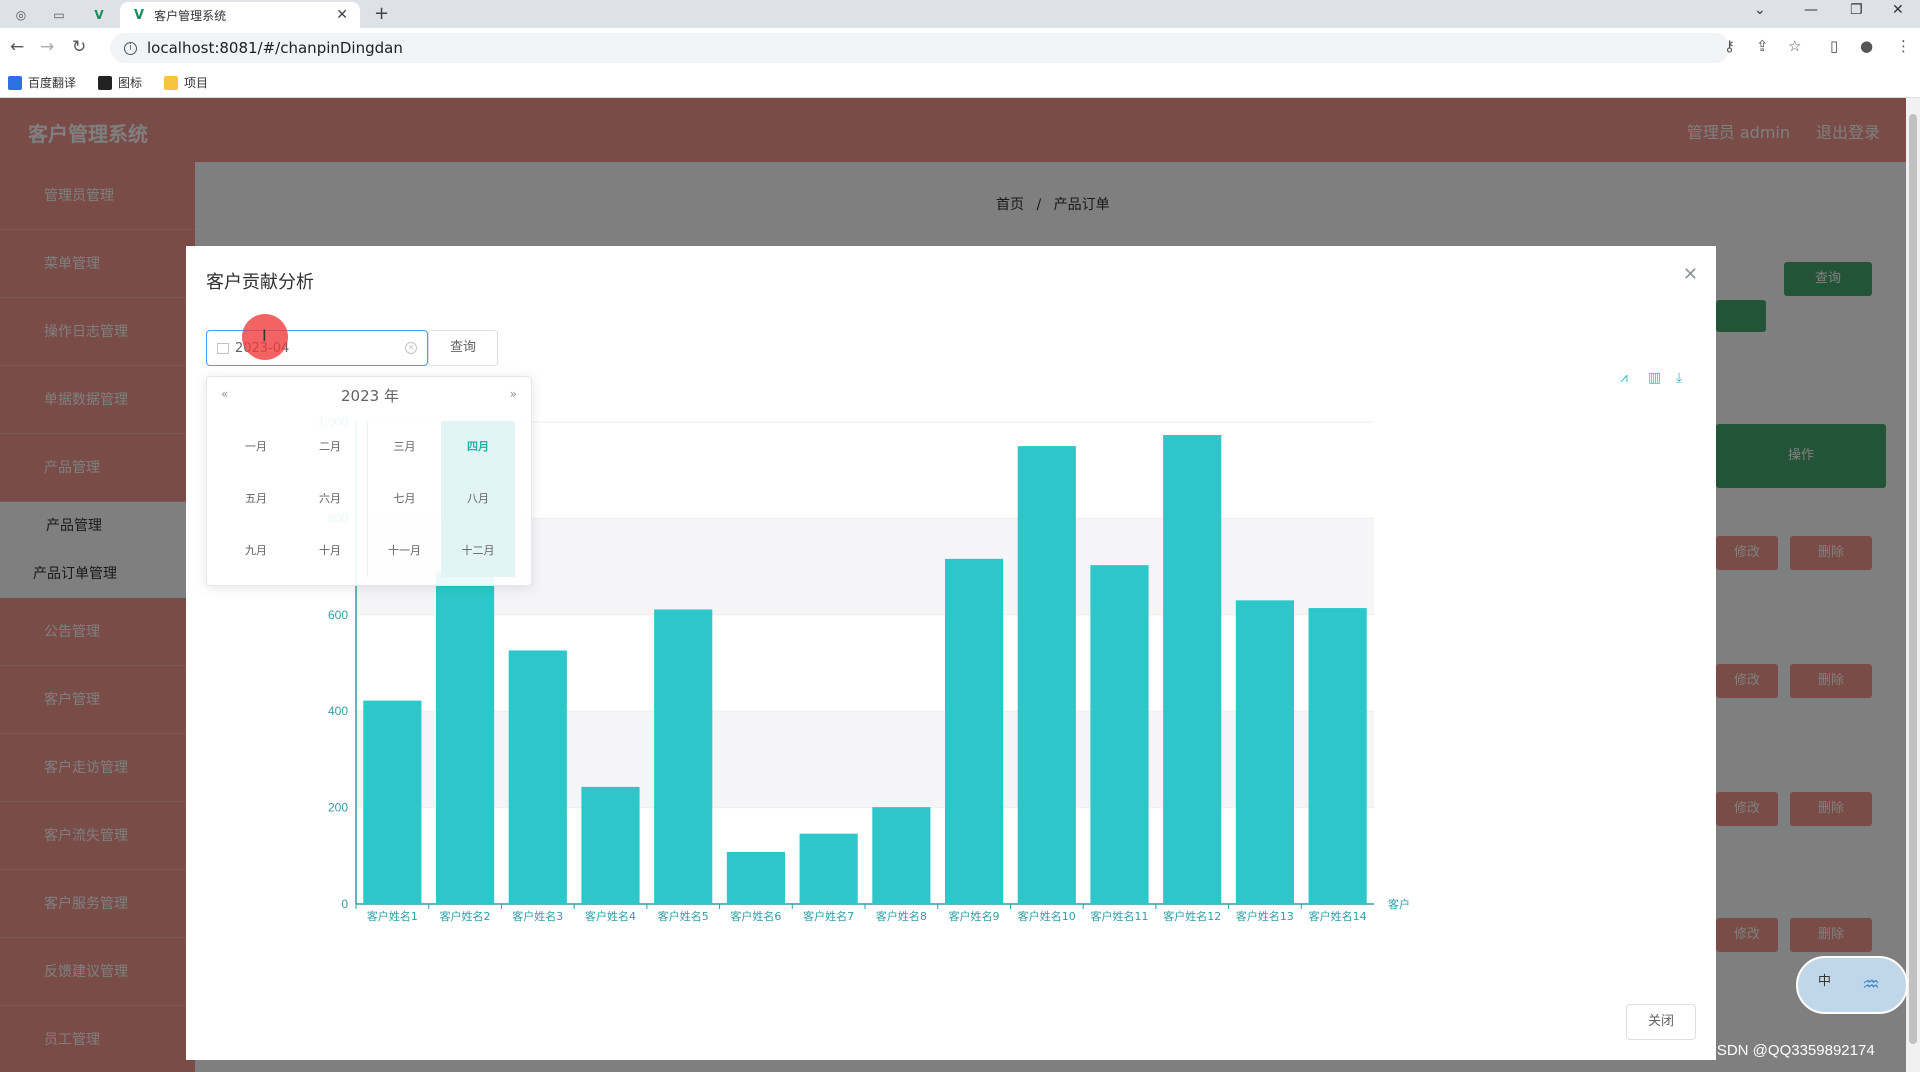 The width and height of the screenshot is (1920, 1072). What do you see at coordinates (1913, 579) in the screenshot?
I see `scrollbar-thumb` at bounding box center [1913, 579].